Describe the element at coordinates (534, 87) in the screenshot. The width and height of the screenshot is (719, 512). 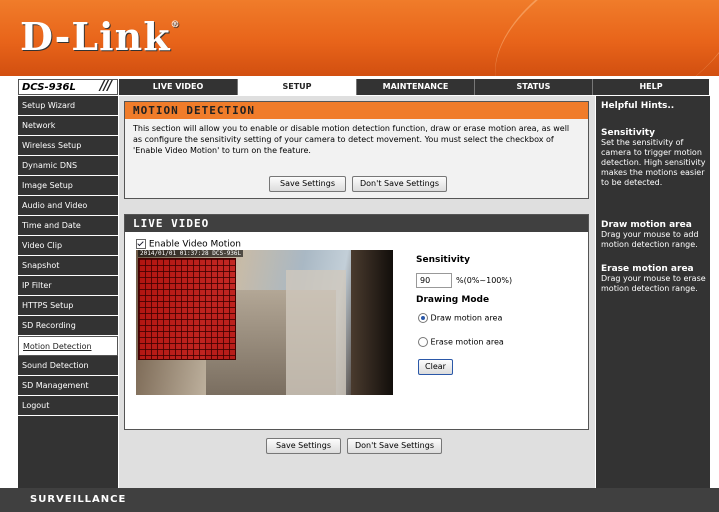
I see `tab-status: STATUS` at that location.